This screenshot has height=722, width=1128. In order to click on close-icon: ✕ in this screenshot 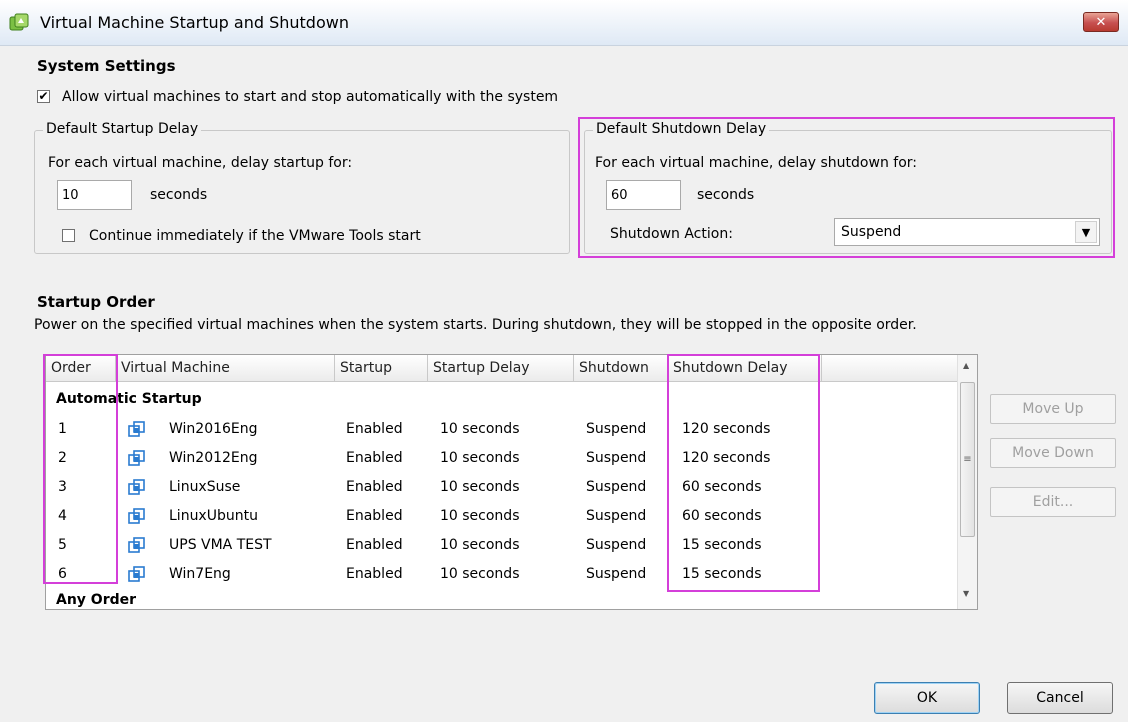, I will do `click(1101, 22)`.